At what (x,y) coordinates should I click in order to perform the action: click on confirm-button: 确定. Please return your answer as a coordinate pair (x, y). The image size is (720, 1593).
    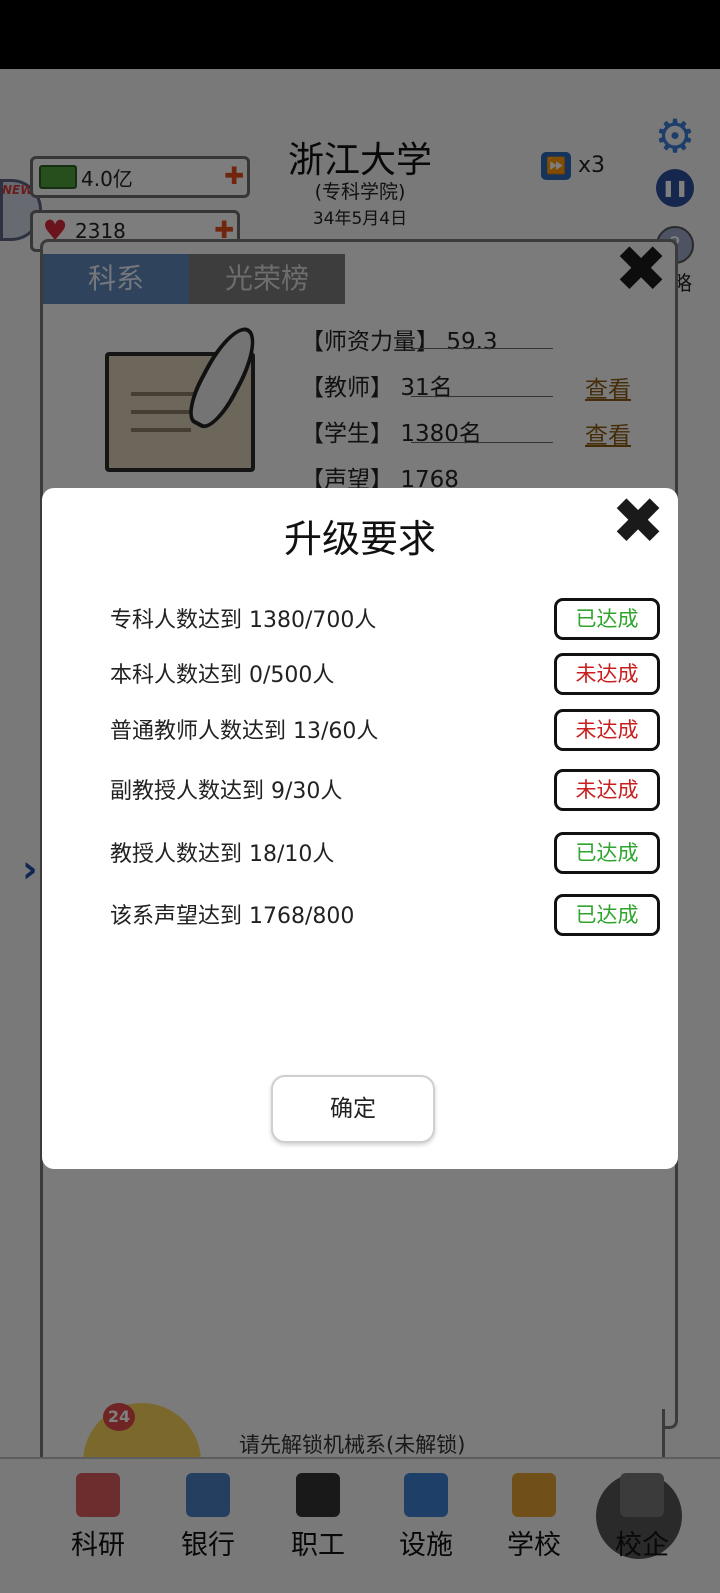
    Looking at the image, I should click on (353, 1109).